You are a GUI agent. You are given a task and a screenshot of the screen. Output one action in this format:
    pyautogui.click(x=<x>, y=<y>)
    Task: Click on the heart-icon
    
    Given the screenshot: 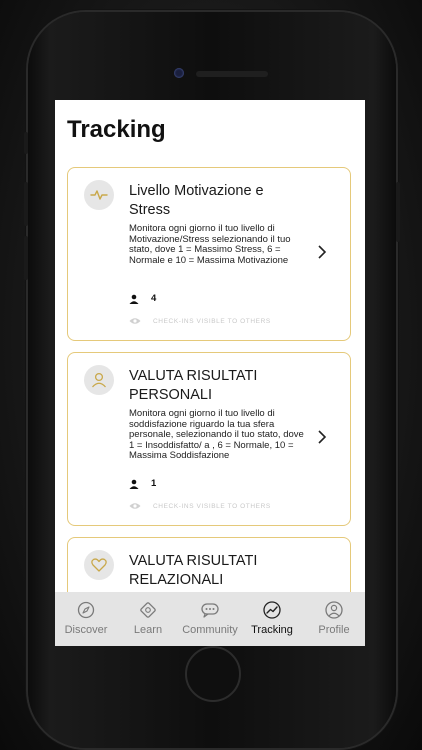 What is the action you would take?
    pyautogui.click(x=99, y=565)
    